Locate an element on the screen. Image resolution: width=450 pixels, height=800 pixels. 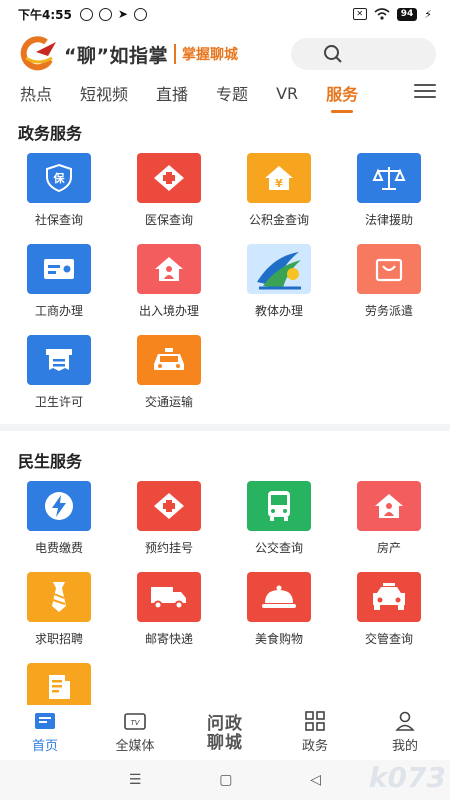
service-item: 电费缴费 is located at coordinates (59, 518).